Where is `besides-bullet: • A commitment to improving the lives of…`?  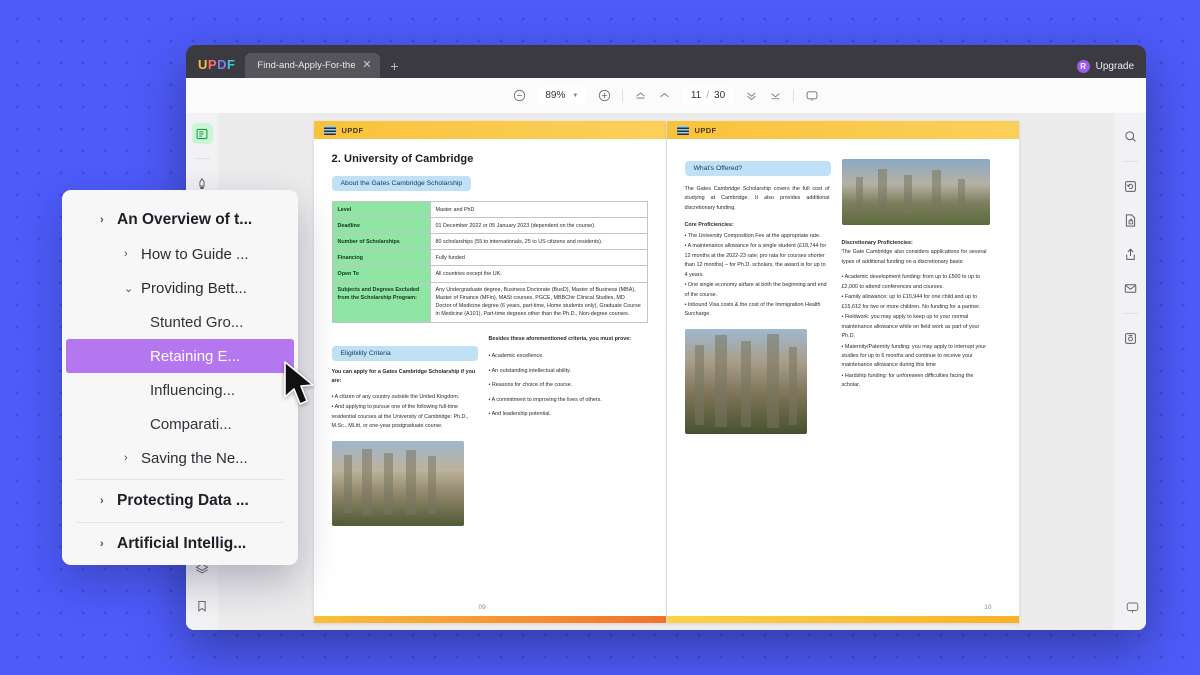 besides-bullet: • A commitment to improving the lives of… is located at coordinates (545, 399).